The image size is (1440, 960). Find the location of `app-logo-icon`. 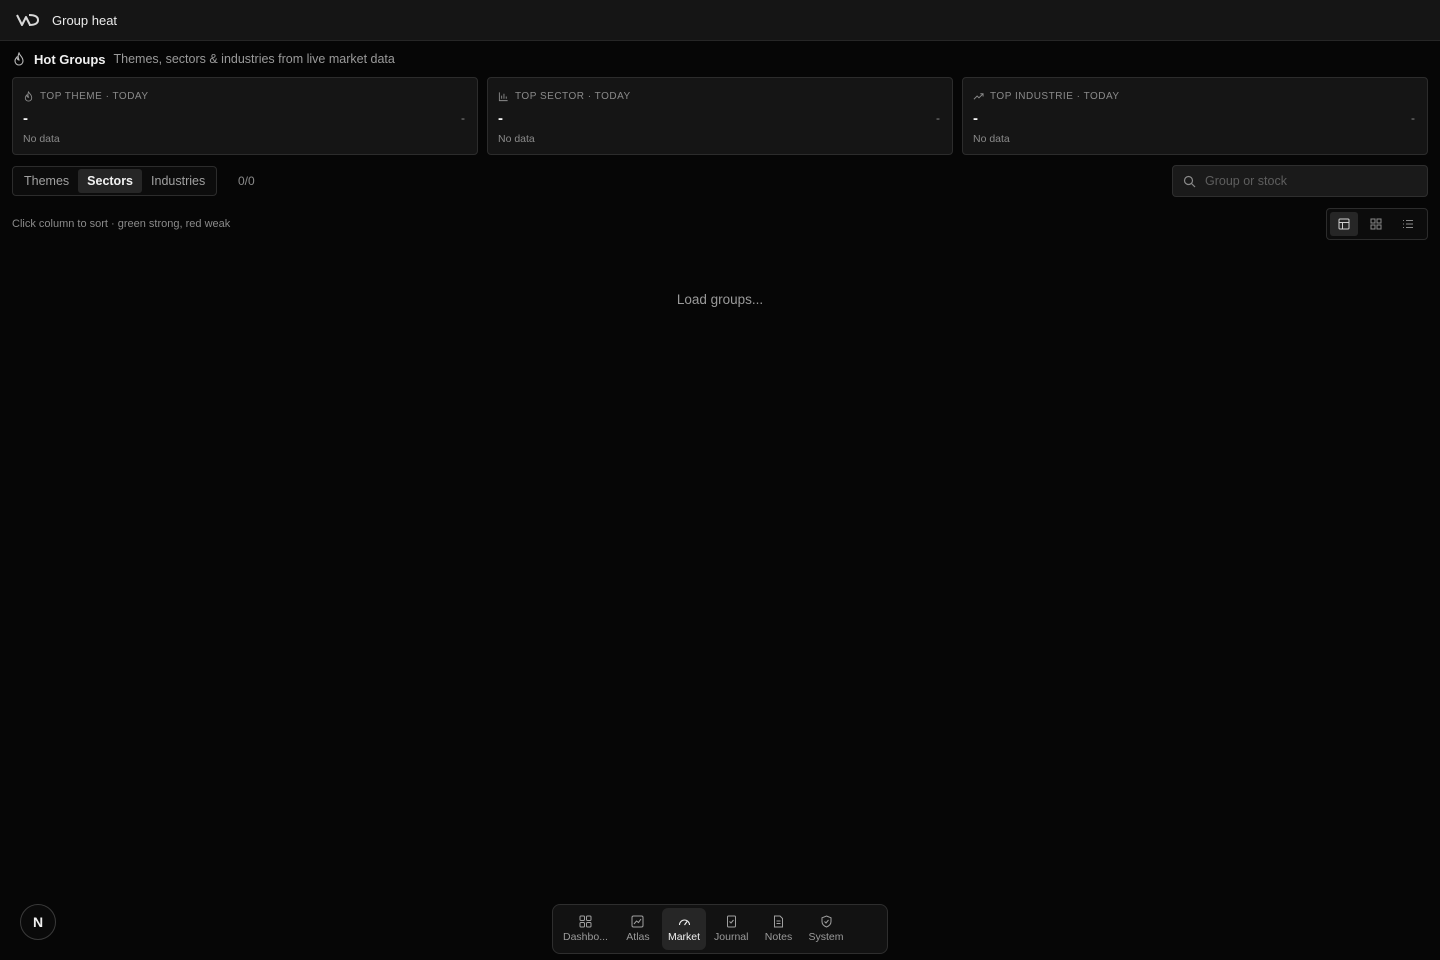

app-logo-icon is located at coordinates (28, 20).